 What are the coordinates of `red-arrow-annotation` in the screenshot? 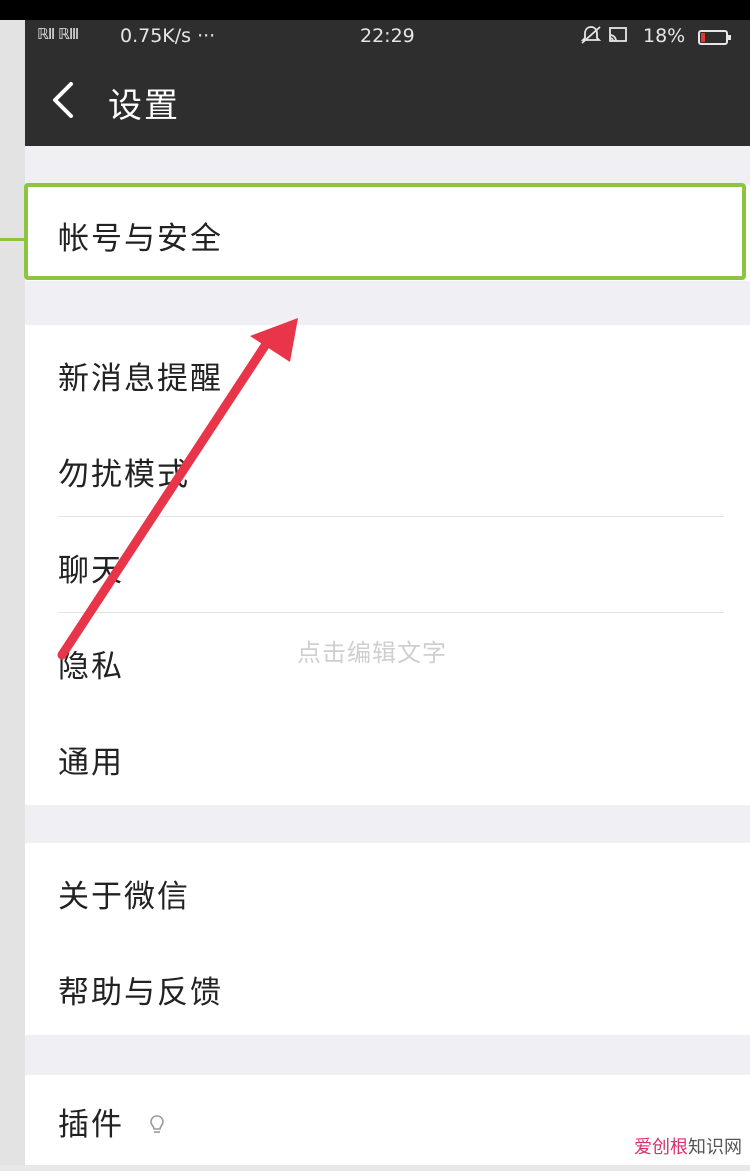 It's located at (177, 489).